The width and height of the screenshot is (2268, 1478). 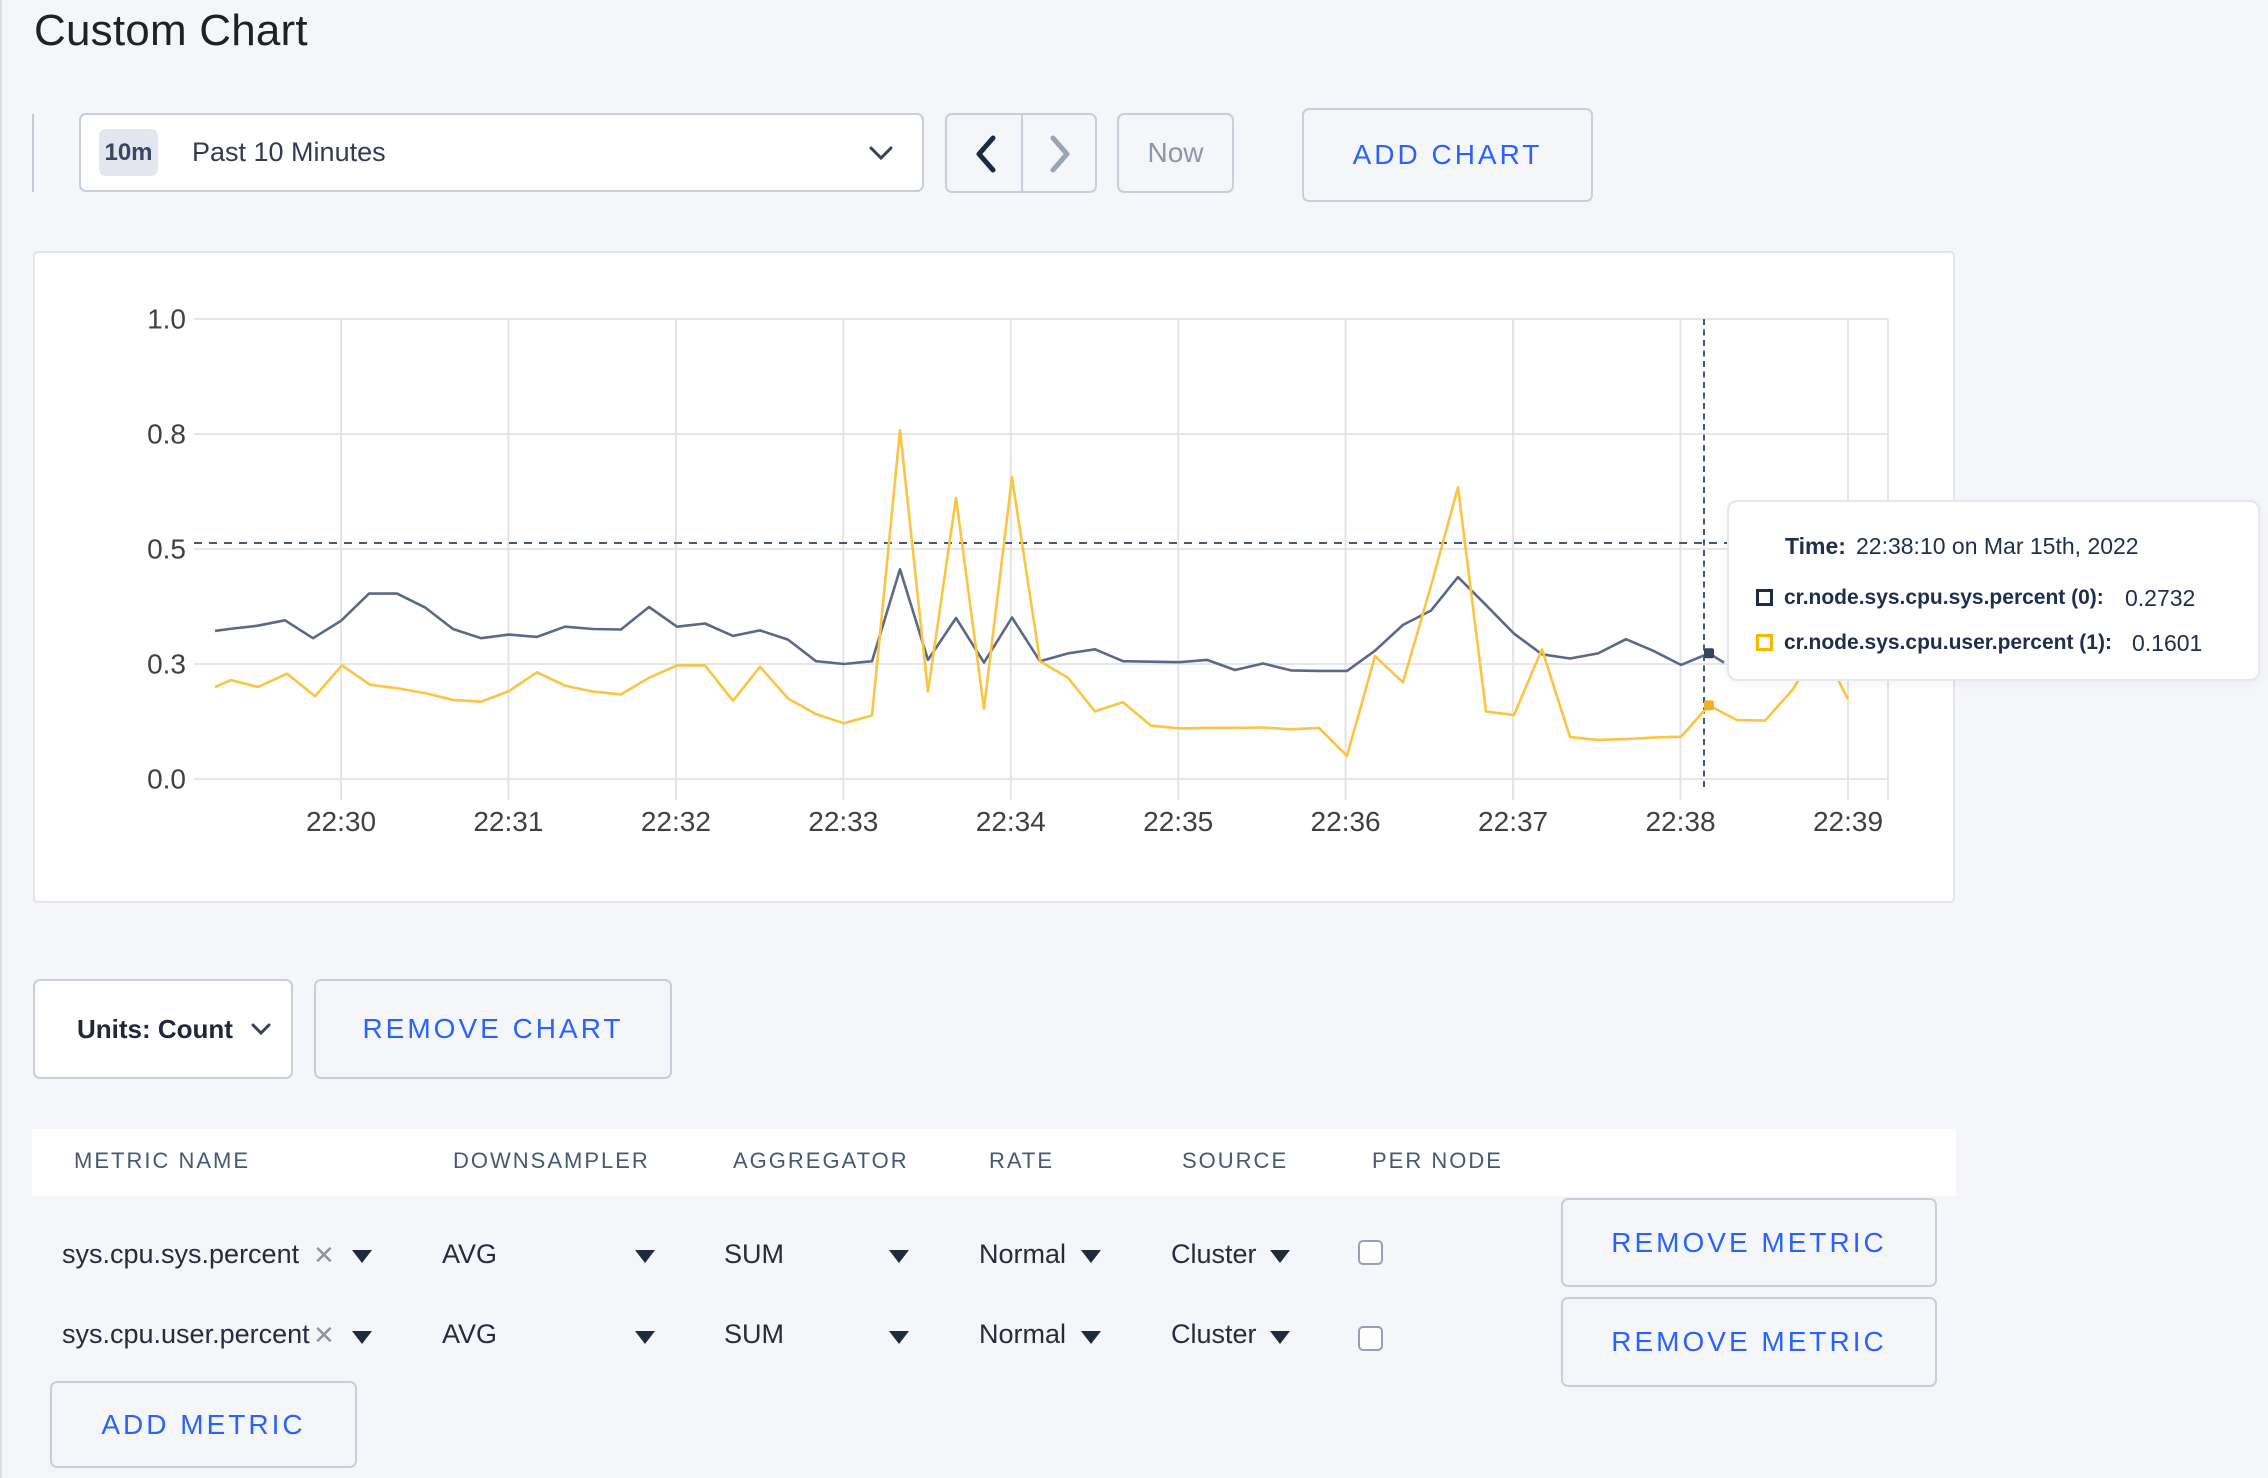 What do you see at coordinates (843, 821) in the screenshot?
I see `svg-text: 22:33` at bounding box center [843, 821].